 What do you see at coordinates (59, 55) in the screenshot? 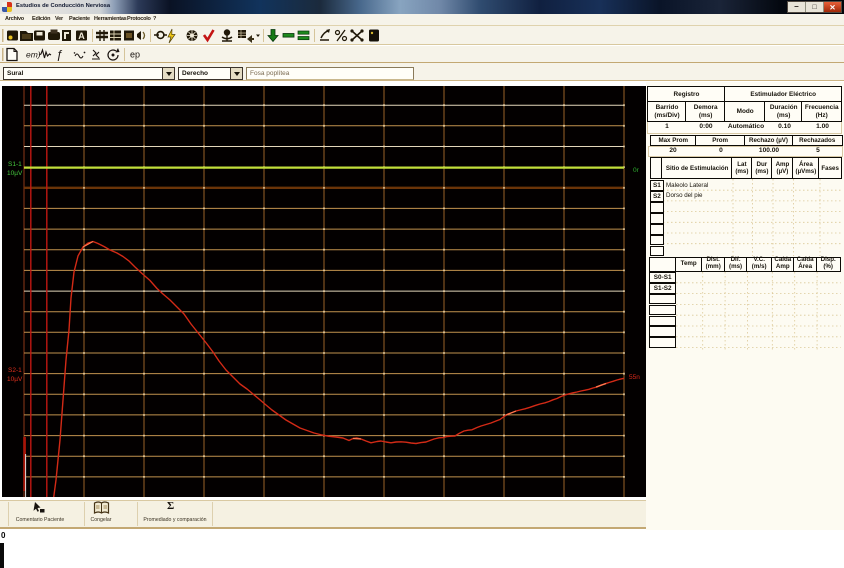
I see `svg-text: ƒ` at bounding box center [59, 55].